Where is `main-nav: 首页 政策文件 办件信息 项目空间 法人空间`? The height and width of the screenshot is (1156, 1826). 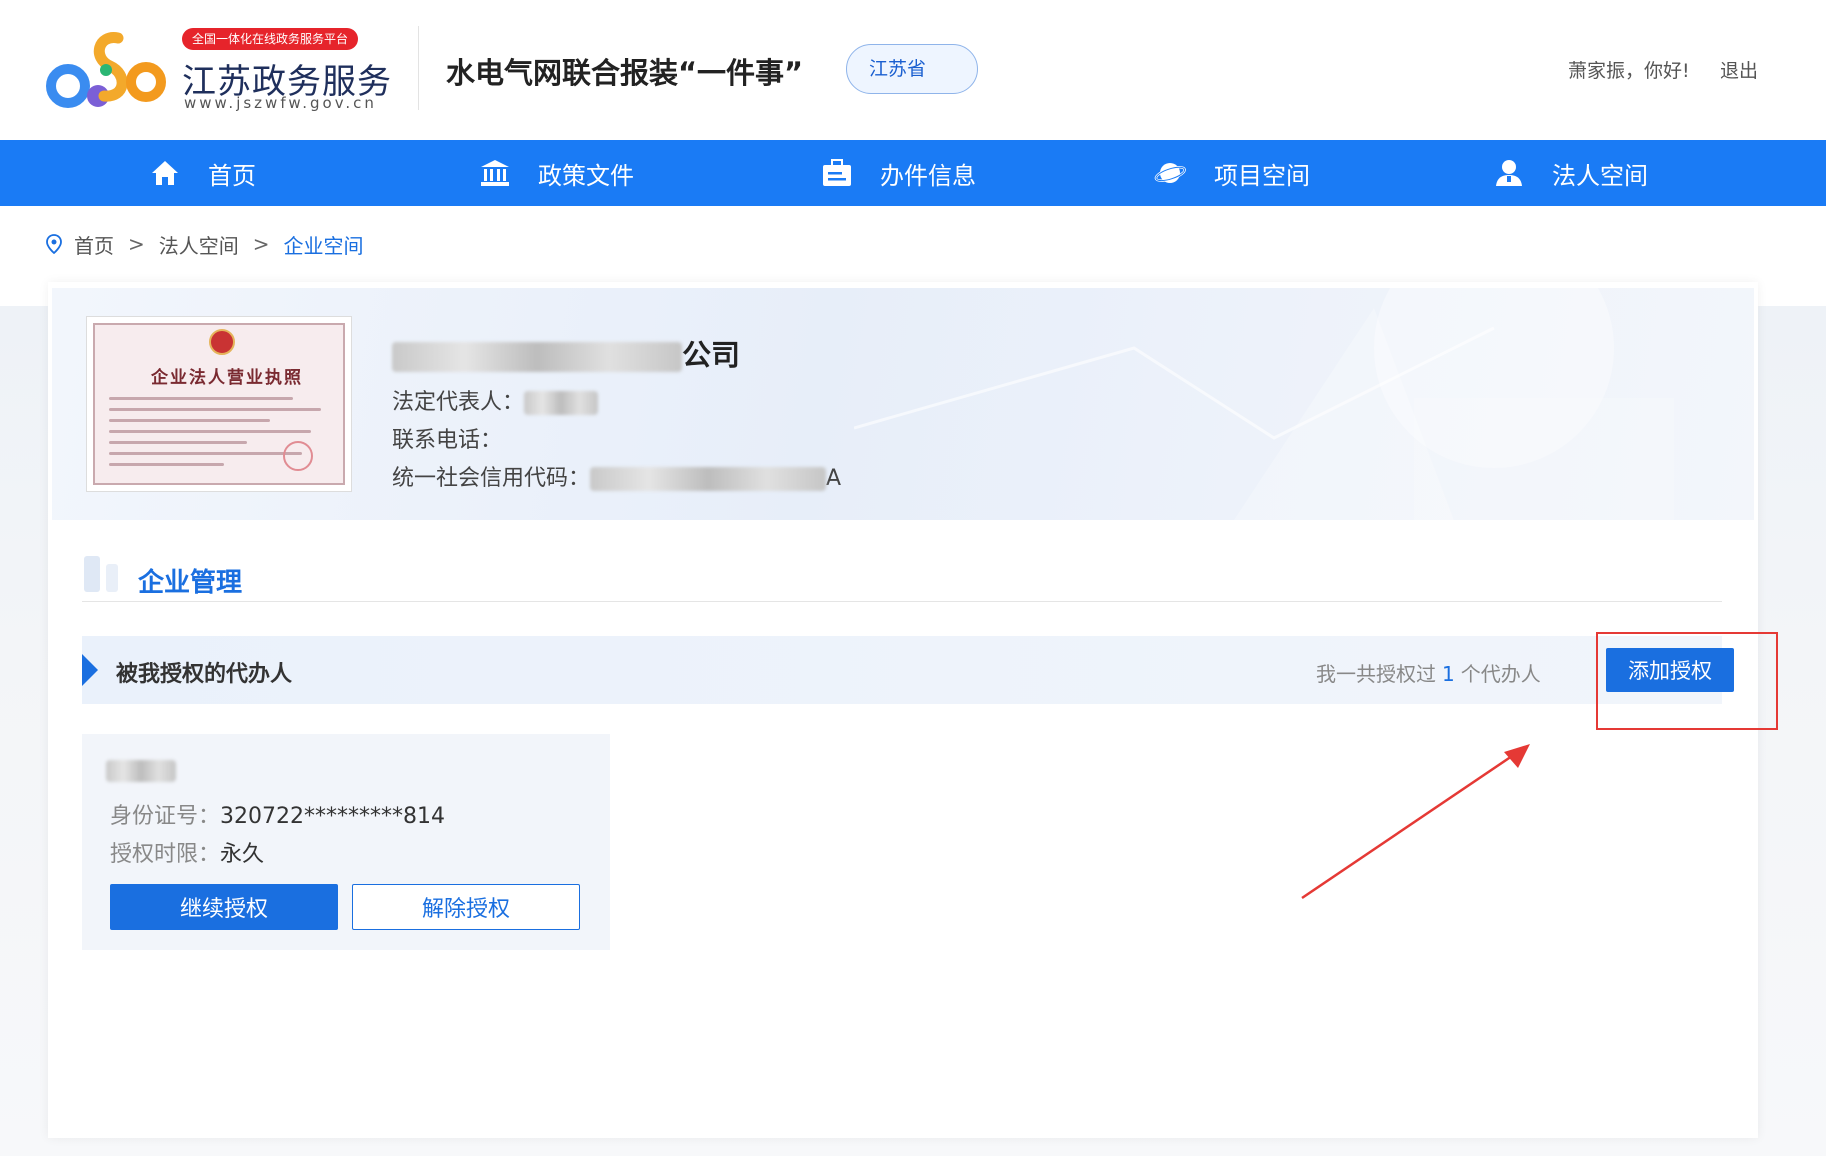 main-nav: 首页 政策文件 办件信息 项目空间 法人空间 is located at coordinates (913, 173).